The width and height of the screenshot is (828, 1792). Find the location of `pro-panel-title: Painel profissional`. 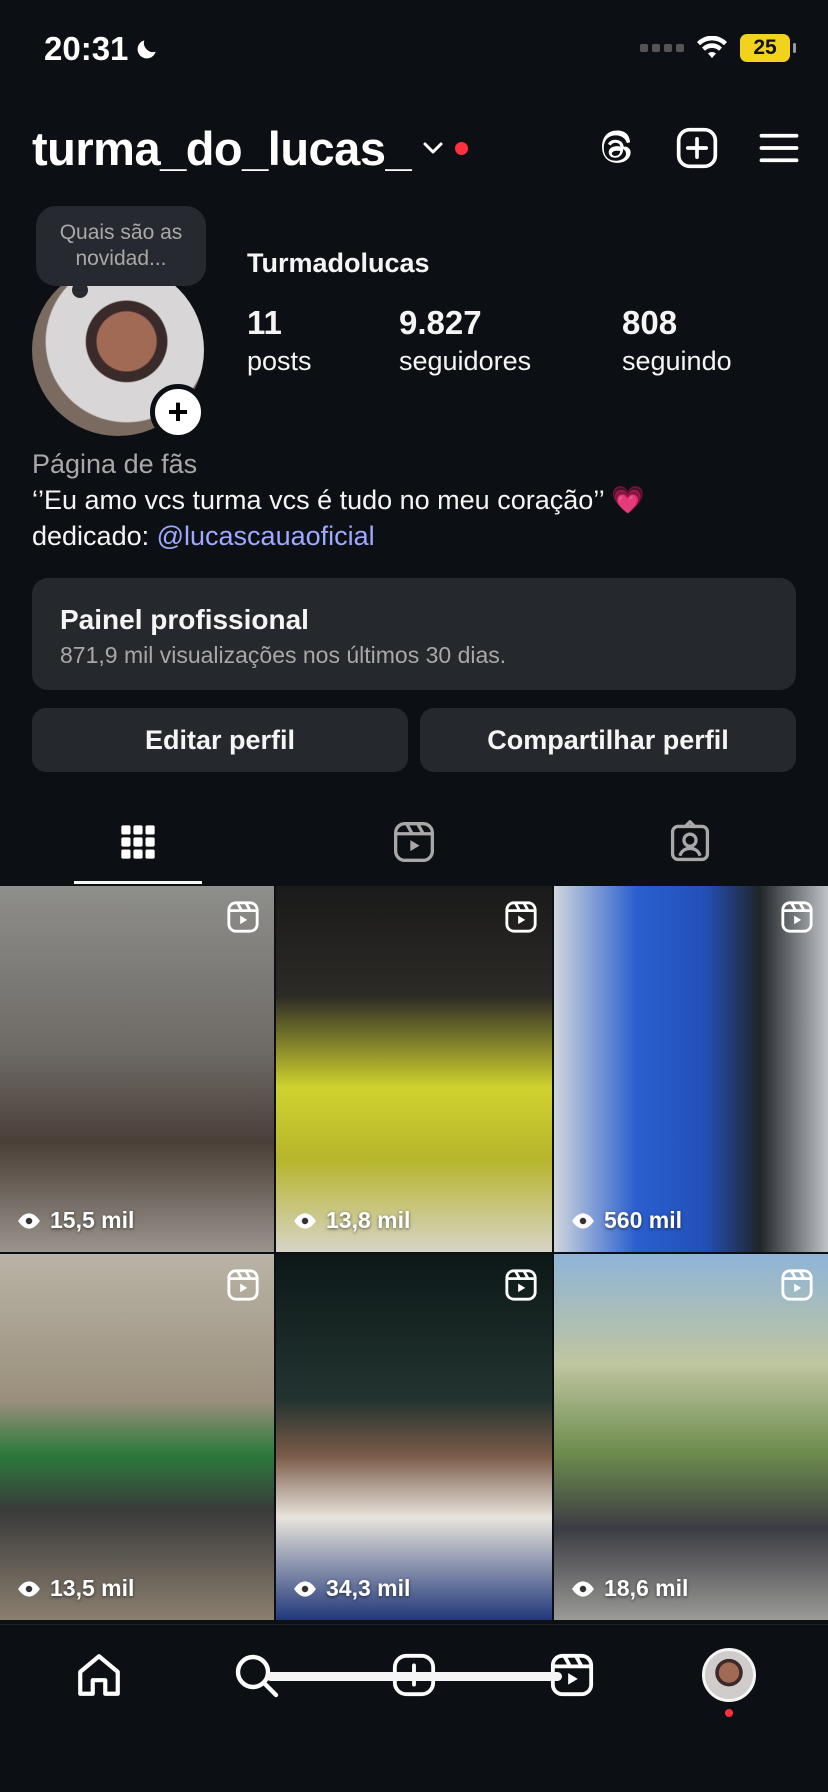

pro-panel-title: Painel profissional is located at coordinates (184, 619).